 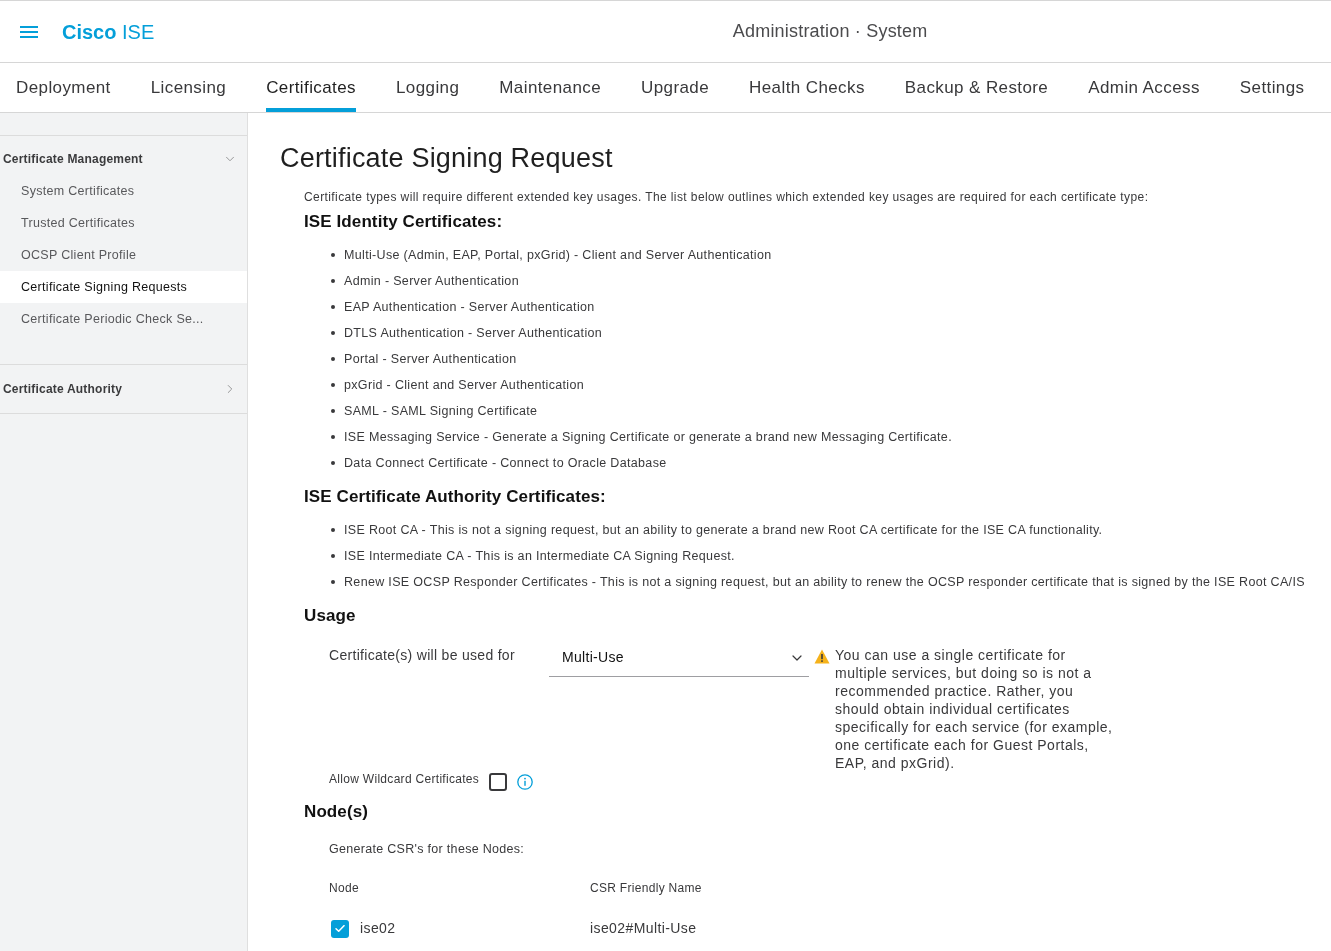 What do you see at coordinates (498, 782) in the screenshot?
I see `wildcard-checkbox` at bounding box center [498, 782].